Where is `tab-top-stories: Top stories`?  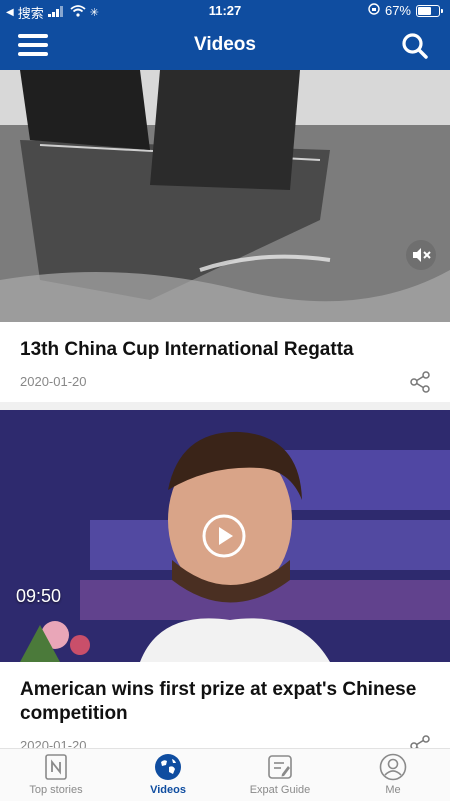
tab-top-stories: Top stories is located at coordinates (56, 774).